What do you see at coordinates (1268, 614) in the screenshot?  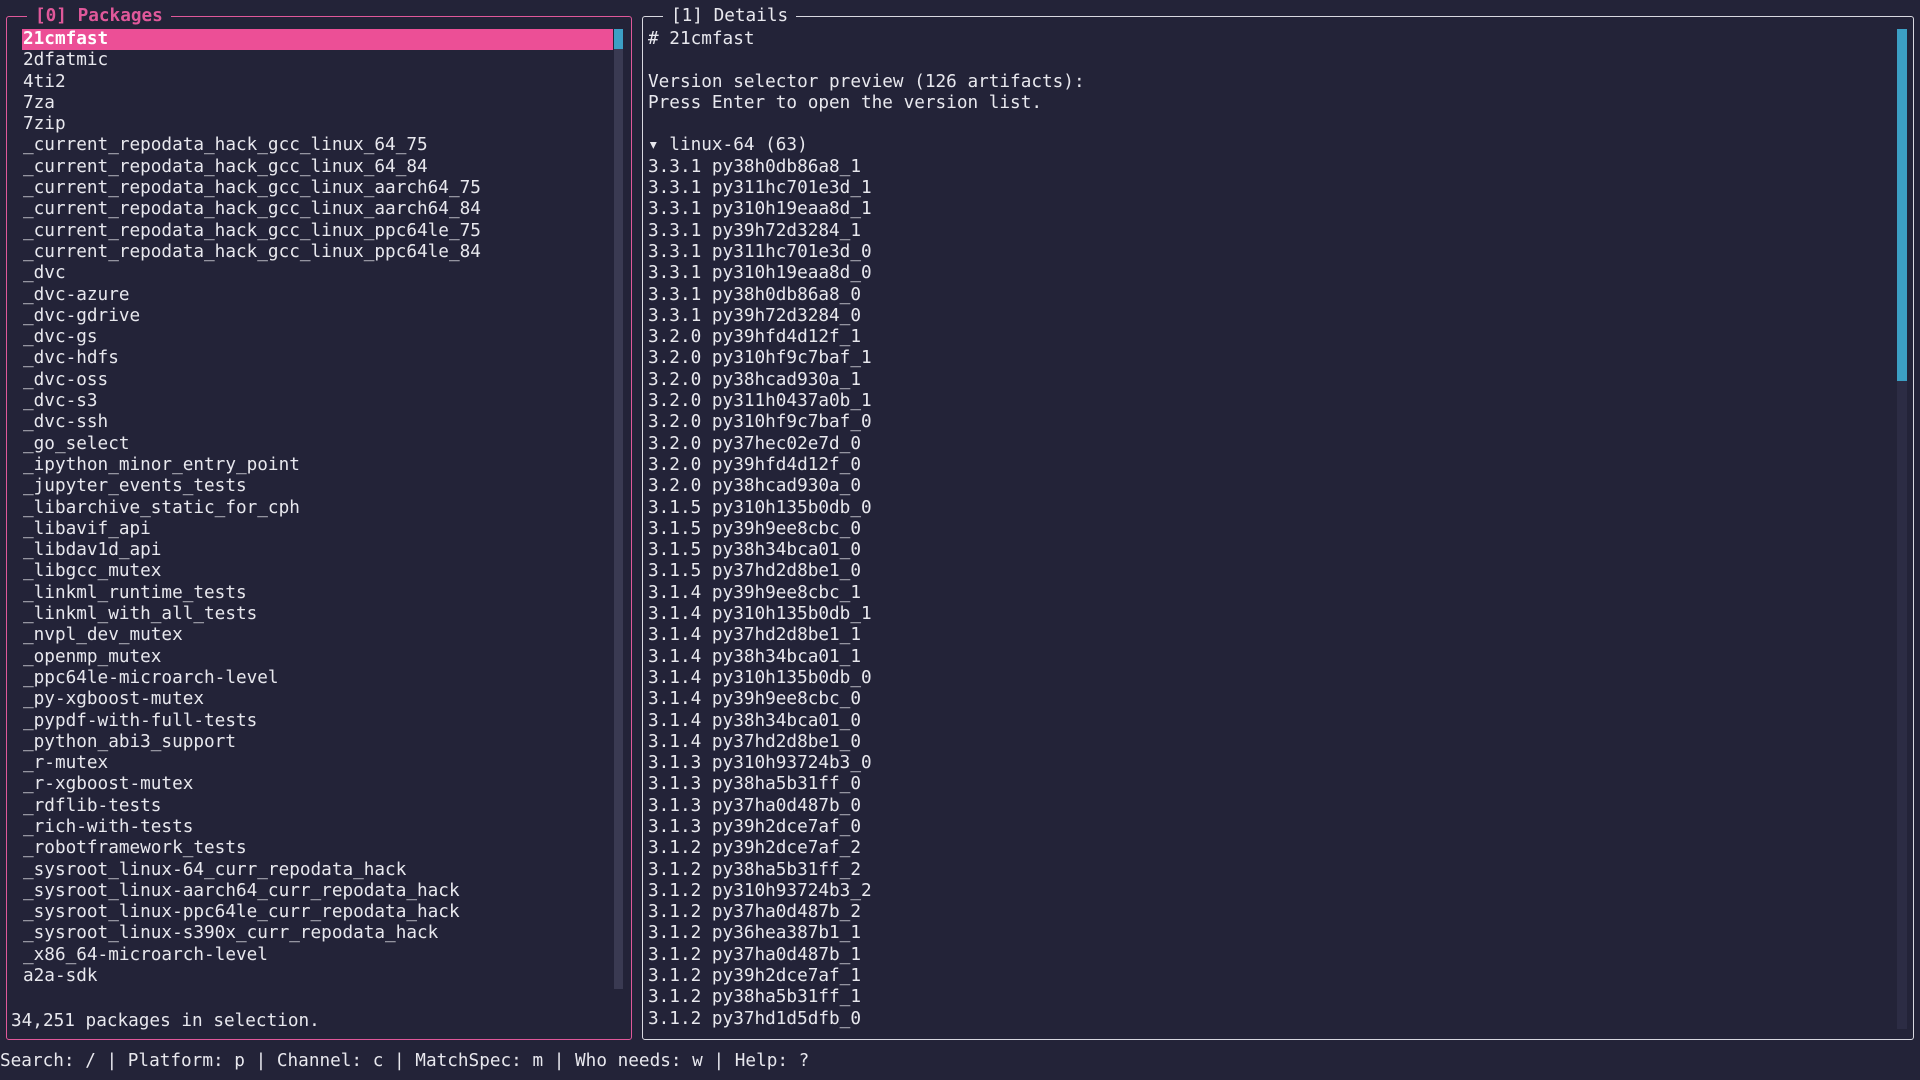 I see `version-item: 3.1.4 py310h135b0db_1` at bounding box center [1268, 614].